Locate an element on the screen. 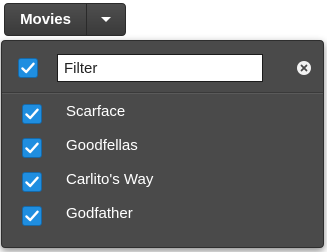  item-label: Goodfellas is located at coordinates (102, 145).